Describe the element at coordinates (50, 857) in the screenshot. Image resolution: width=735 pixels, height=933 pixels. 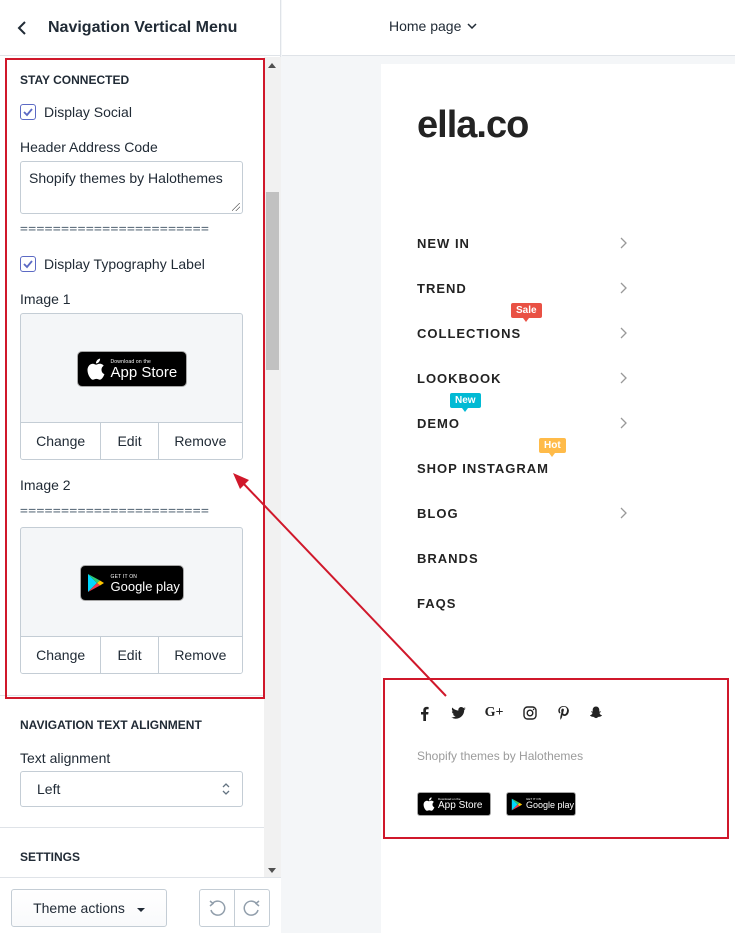
I see `settings-heading: SETTINGS` at that location.